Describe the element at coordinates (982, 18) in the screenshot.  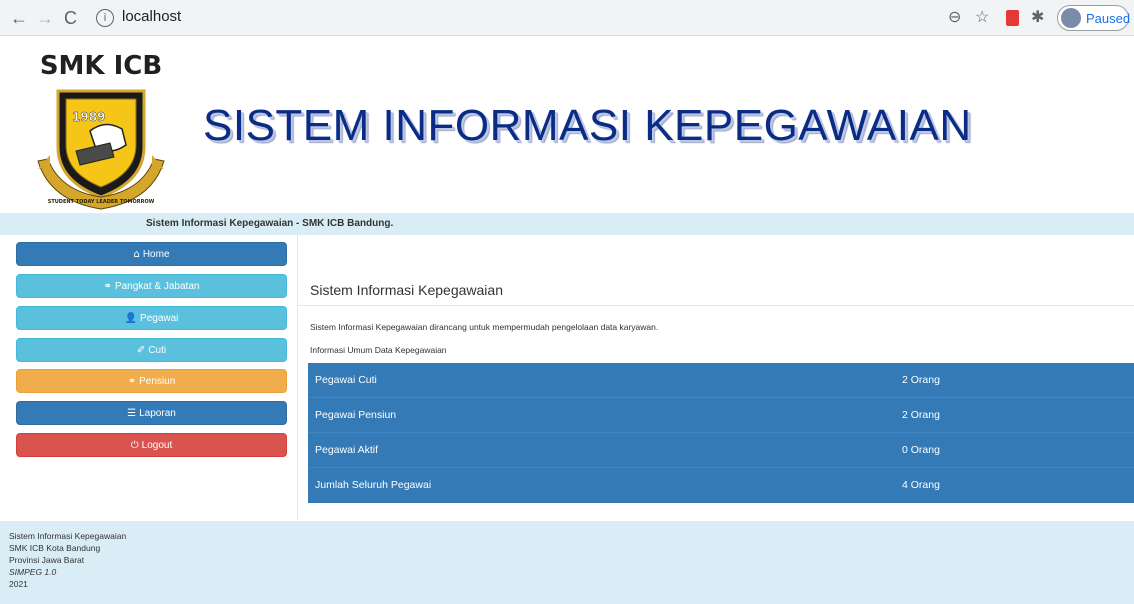
I see `bookmark-star-icon: ☆` at that location.